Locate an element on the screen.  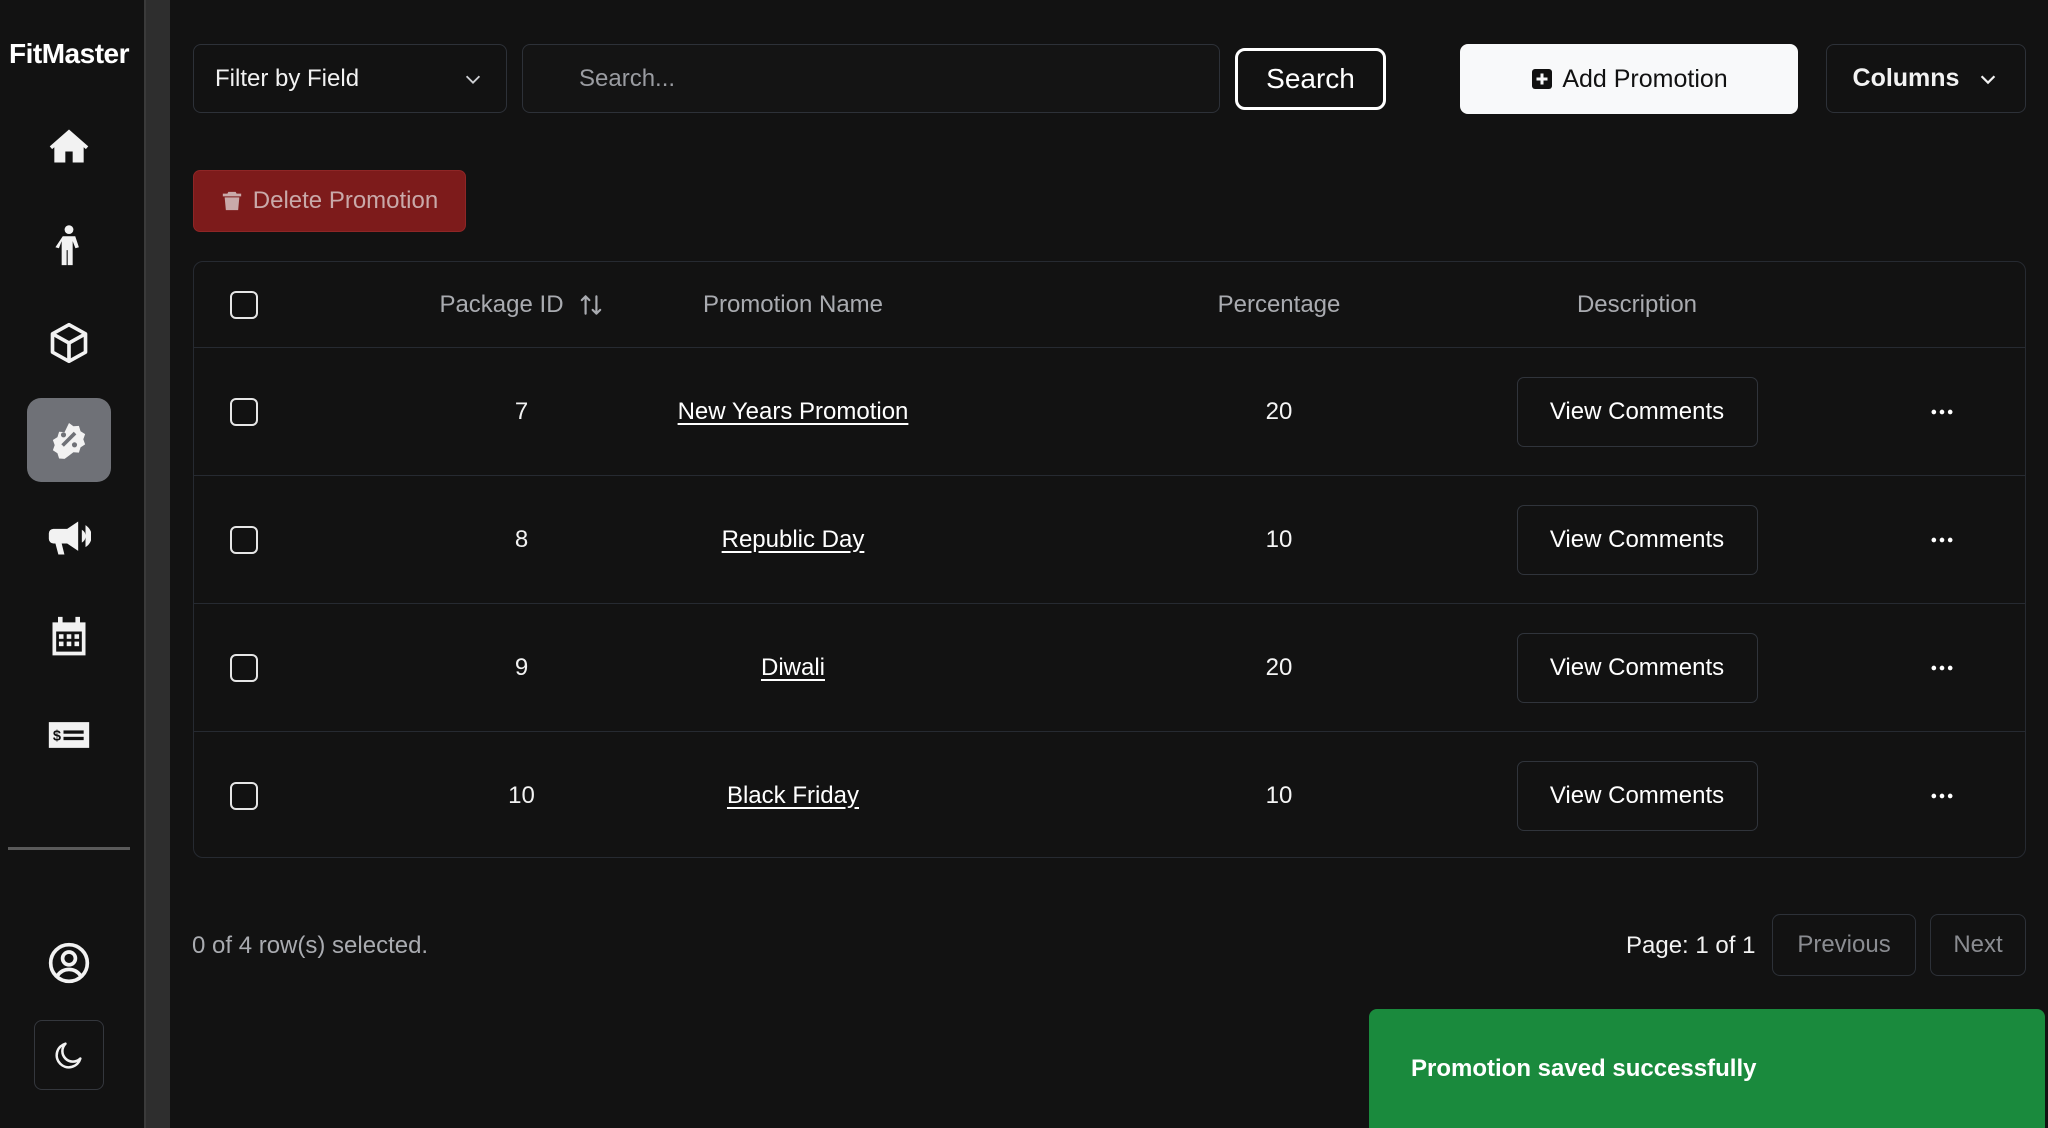
sidebar-item-members is located at coordinates (69, 245).